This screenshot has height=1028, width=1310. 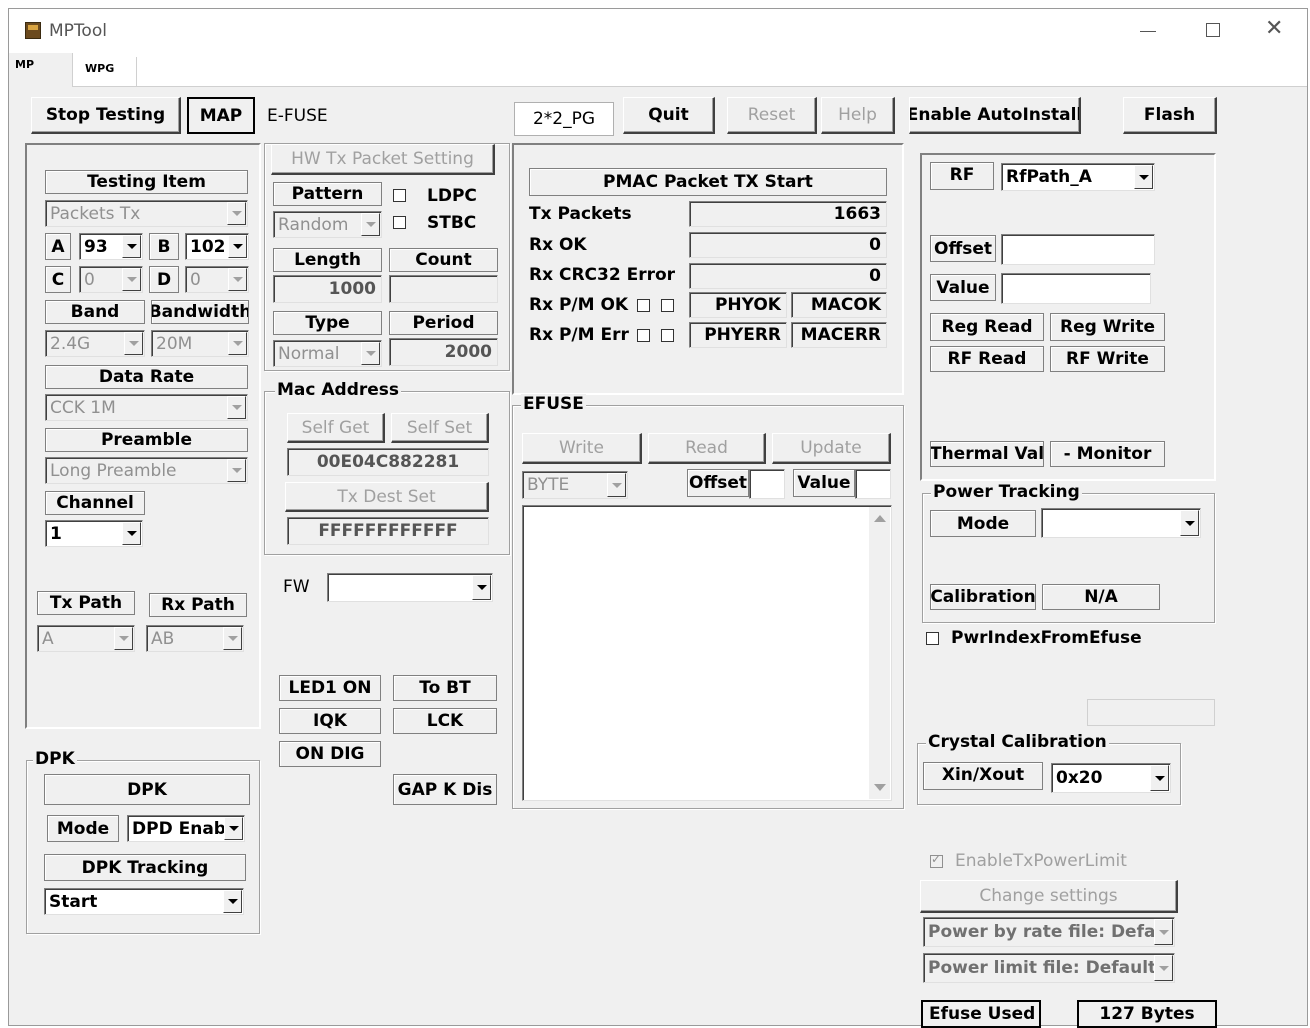 What do you see at coordinates (582, 448) in the screenshot?
I see `efuse-write-button: Write` at bounding box center [582, 448].